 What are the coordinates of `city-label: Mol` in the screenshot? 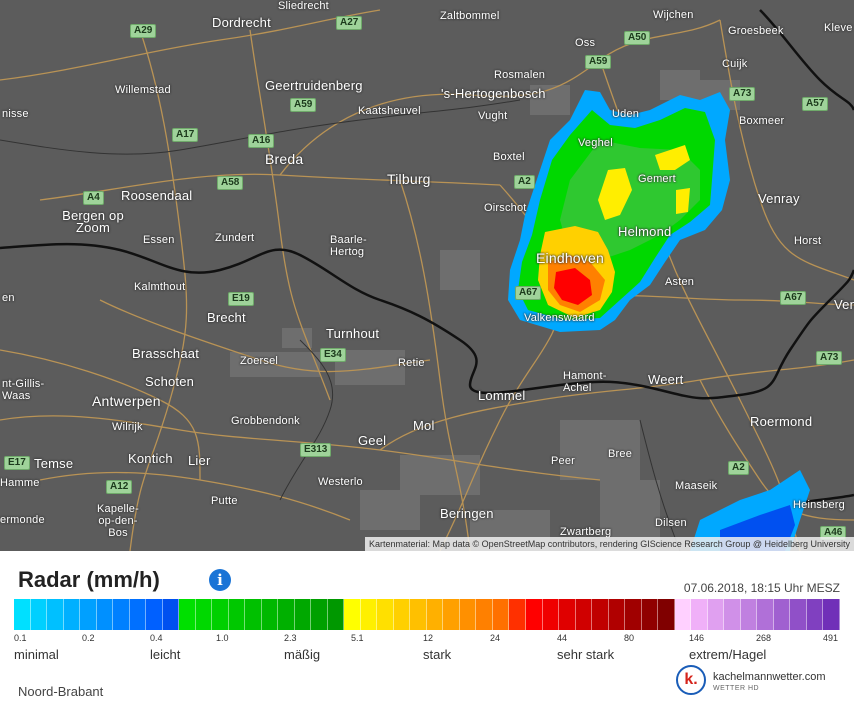 It's located at (424, 425).